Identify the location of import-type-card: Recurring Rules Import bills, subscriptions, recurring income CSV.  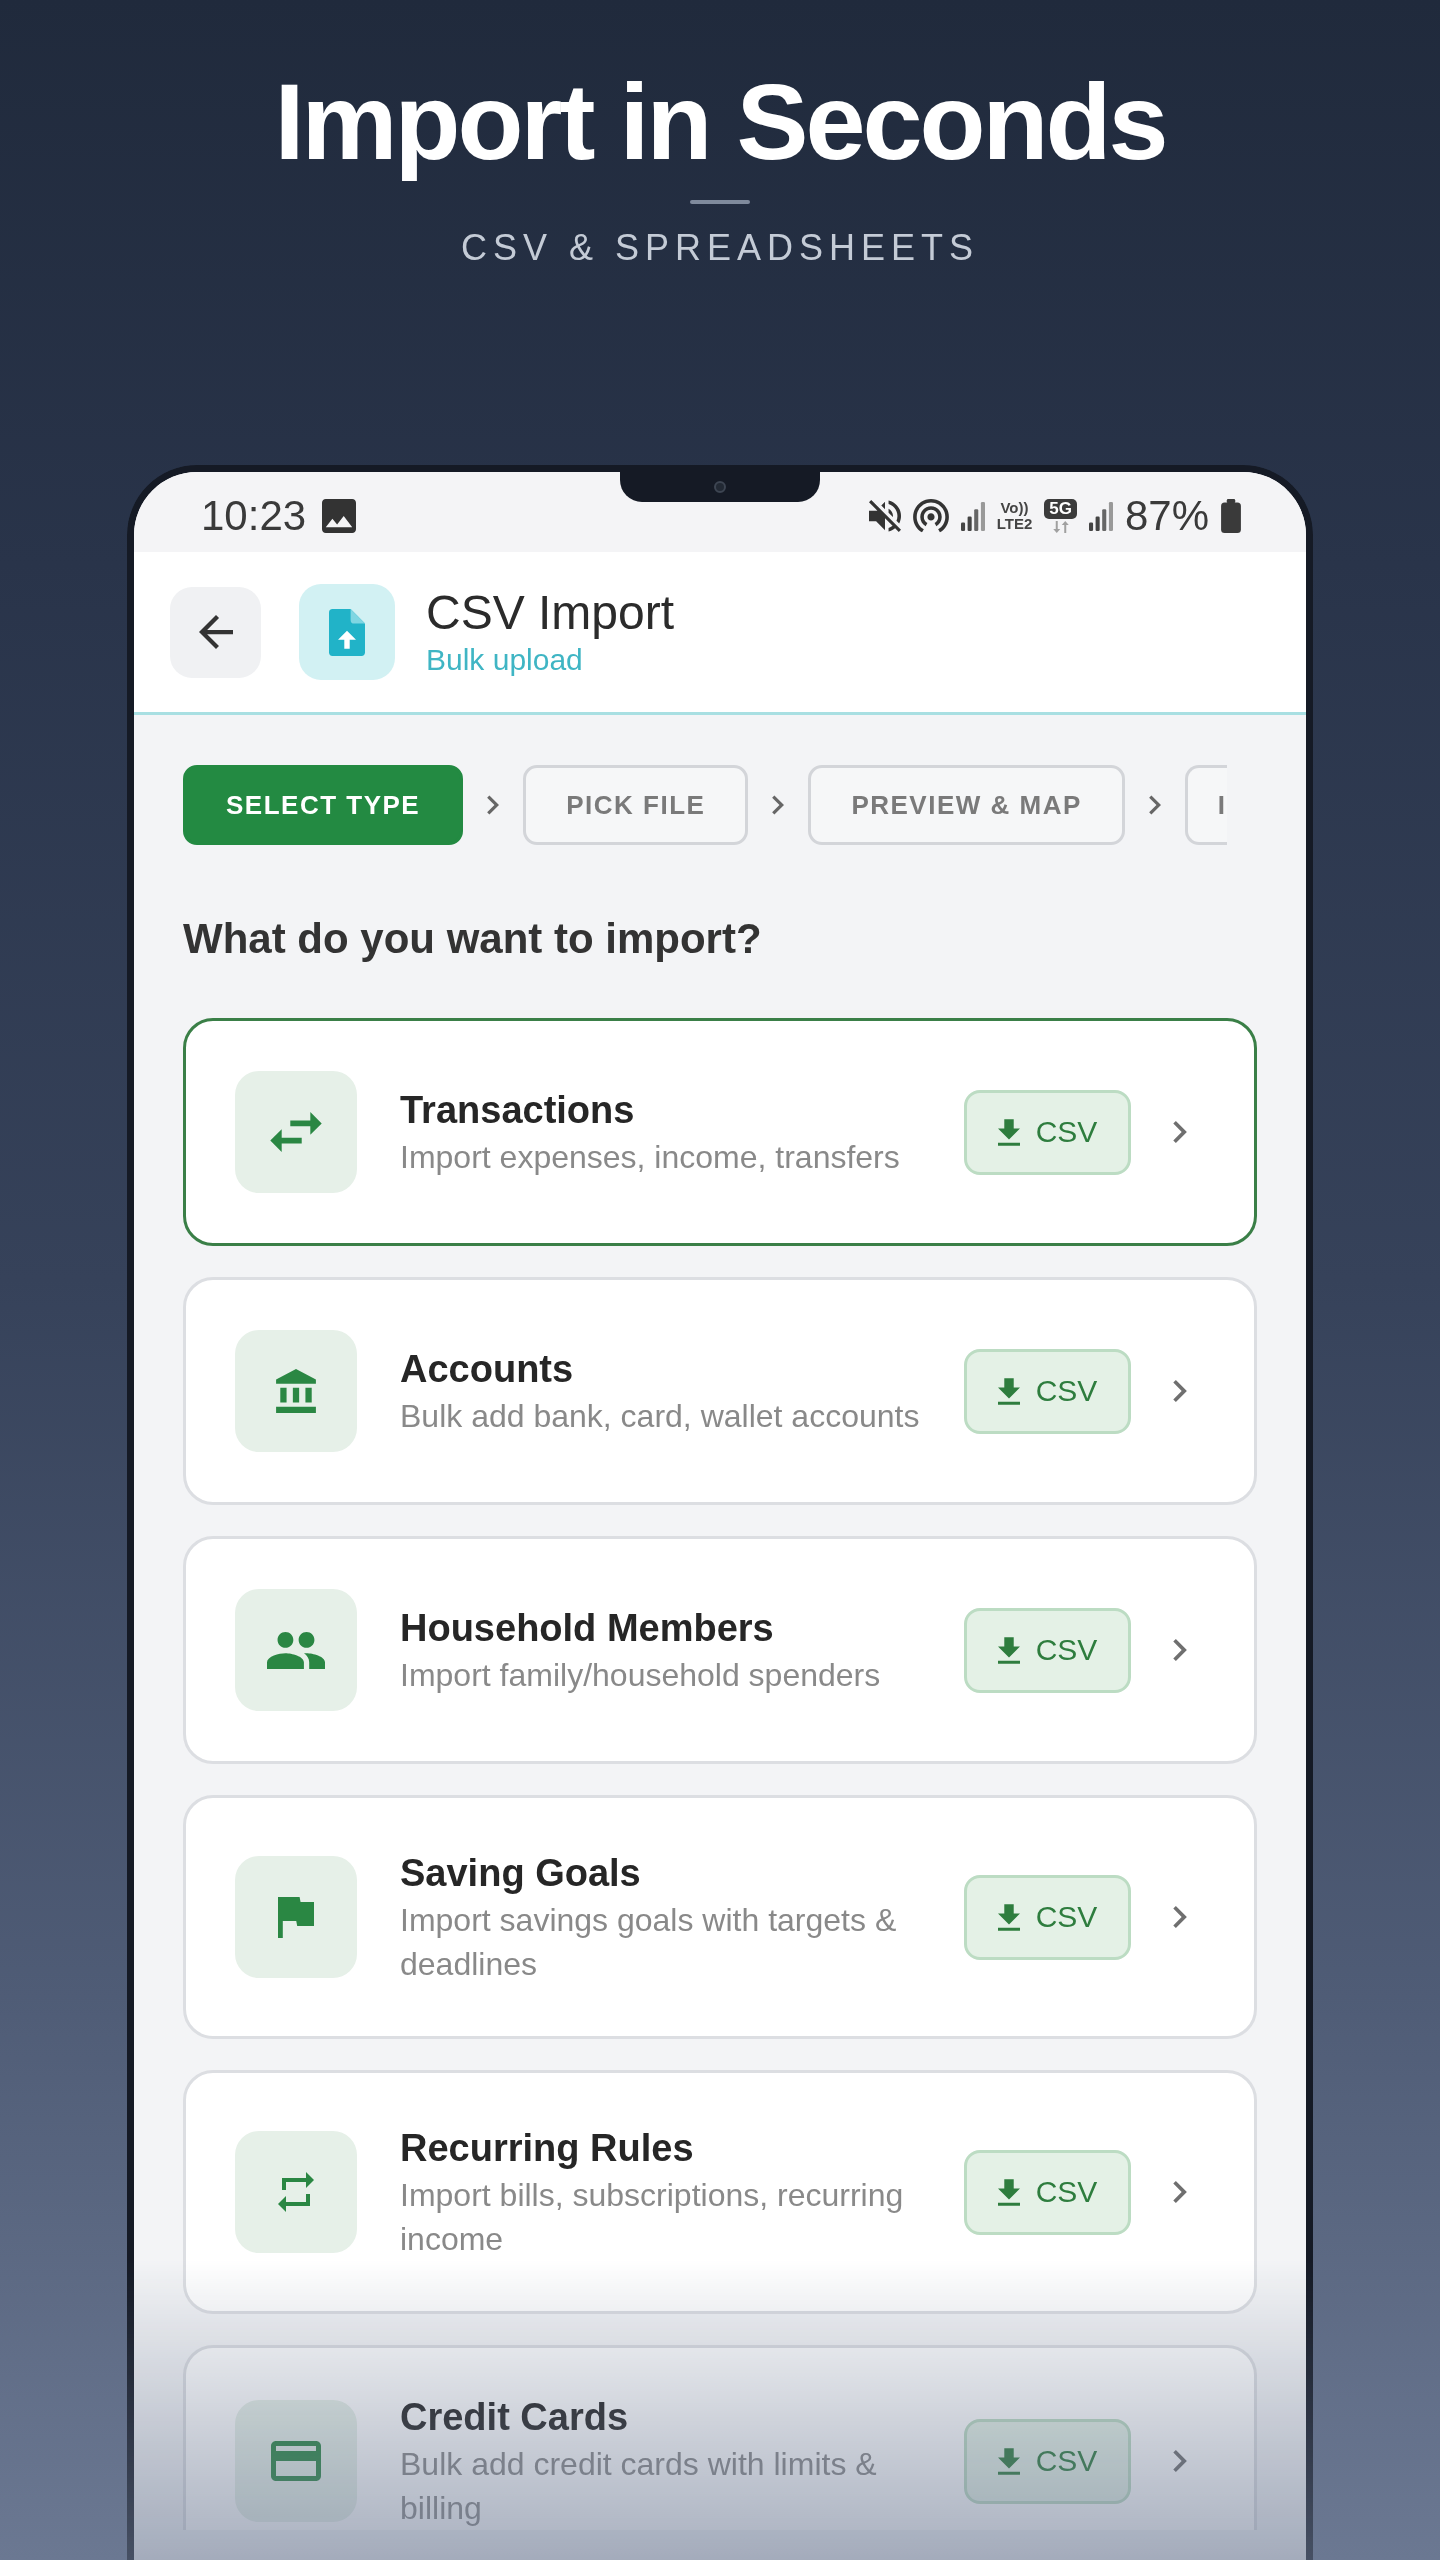
(720, 2192).